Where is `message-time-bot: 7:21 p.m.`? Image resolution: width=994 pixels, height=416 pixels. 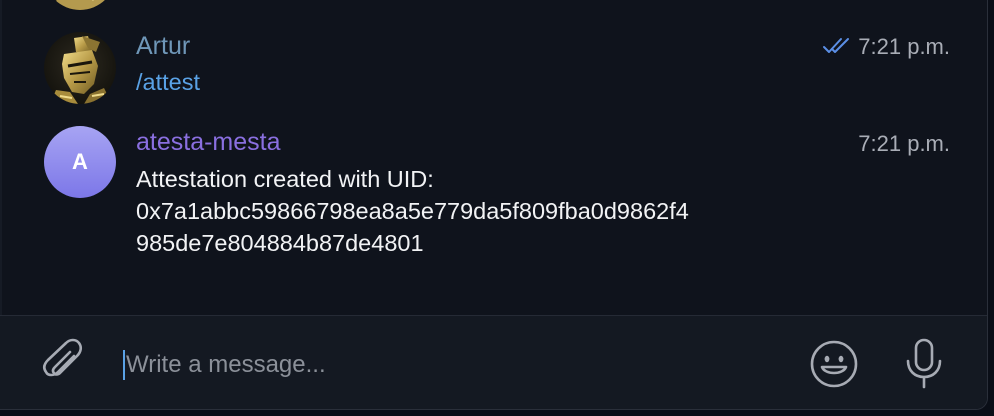 message-time-bot: 7:21 p.m. is located at coordinates (904, 143).